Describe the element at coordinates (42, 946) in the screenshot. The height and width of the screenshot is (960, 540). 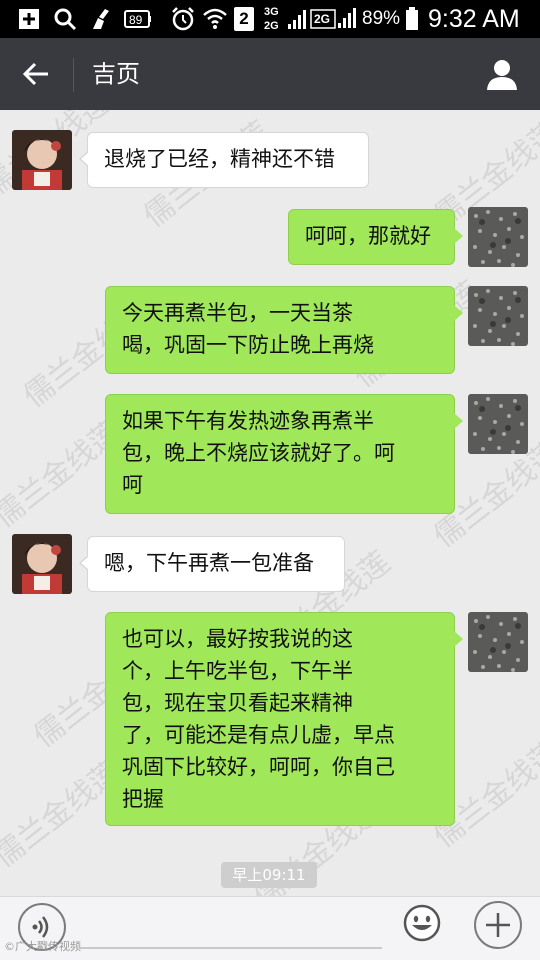
I see `source-credit: ©广大戳传视频` at that location.